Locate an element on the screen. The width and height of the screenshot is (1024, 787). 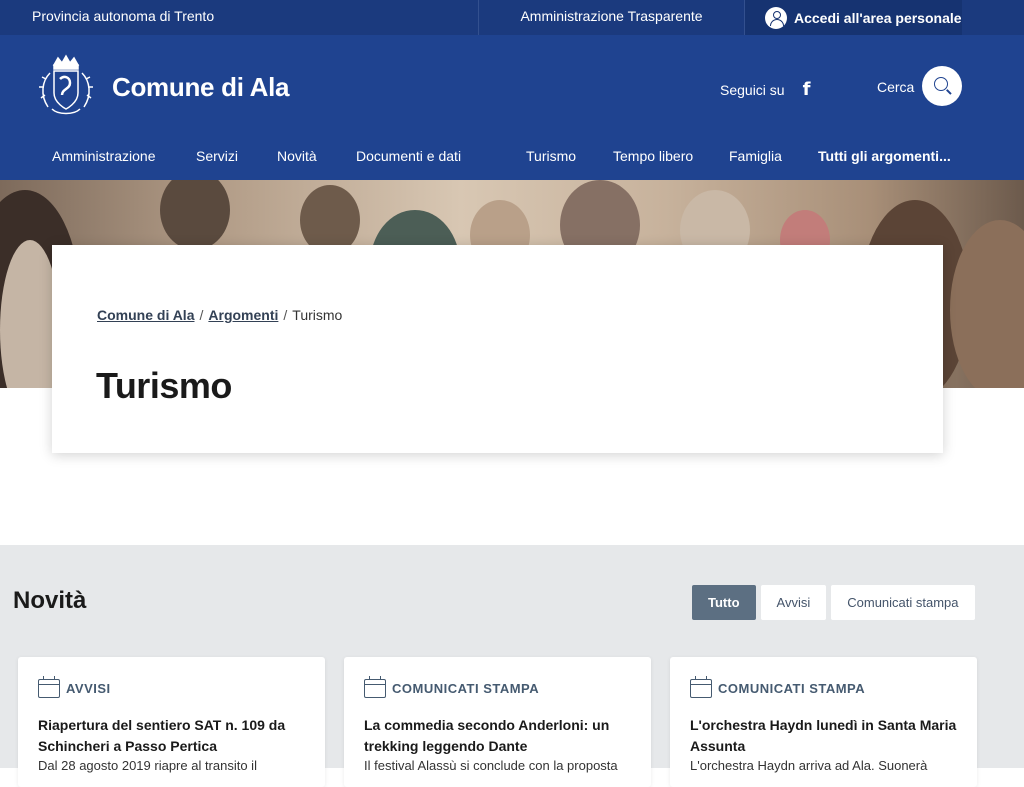
breadcrumb-home: Comune di Ala is located at coordinates (146, 315).